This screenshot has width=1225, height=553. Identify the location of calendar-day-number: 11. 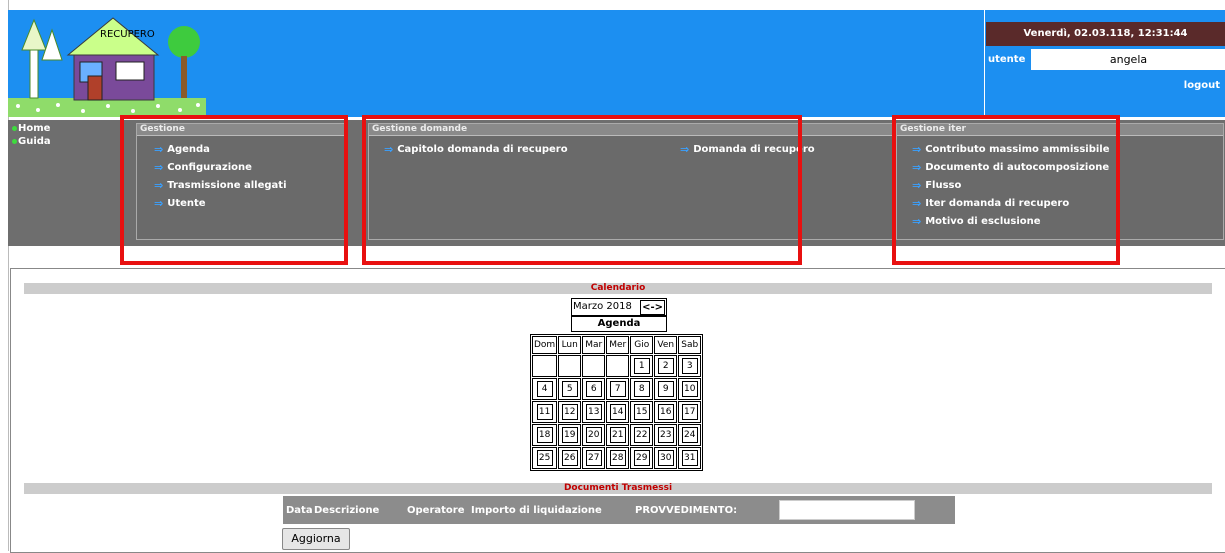
(544, 412).